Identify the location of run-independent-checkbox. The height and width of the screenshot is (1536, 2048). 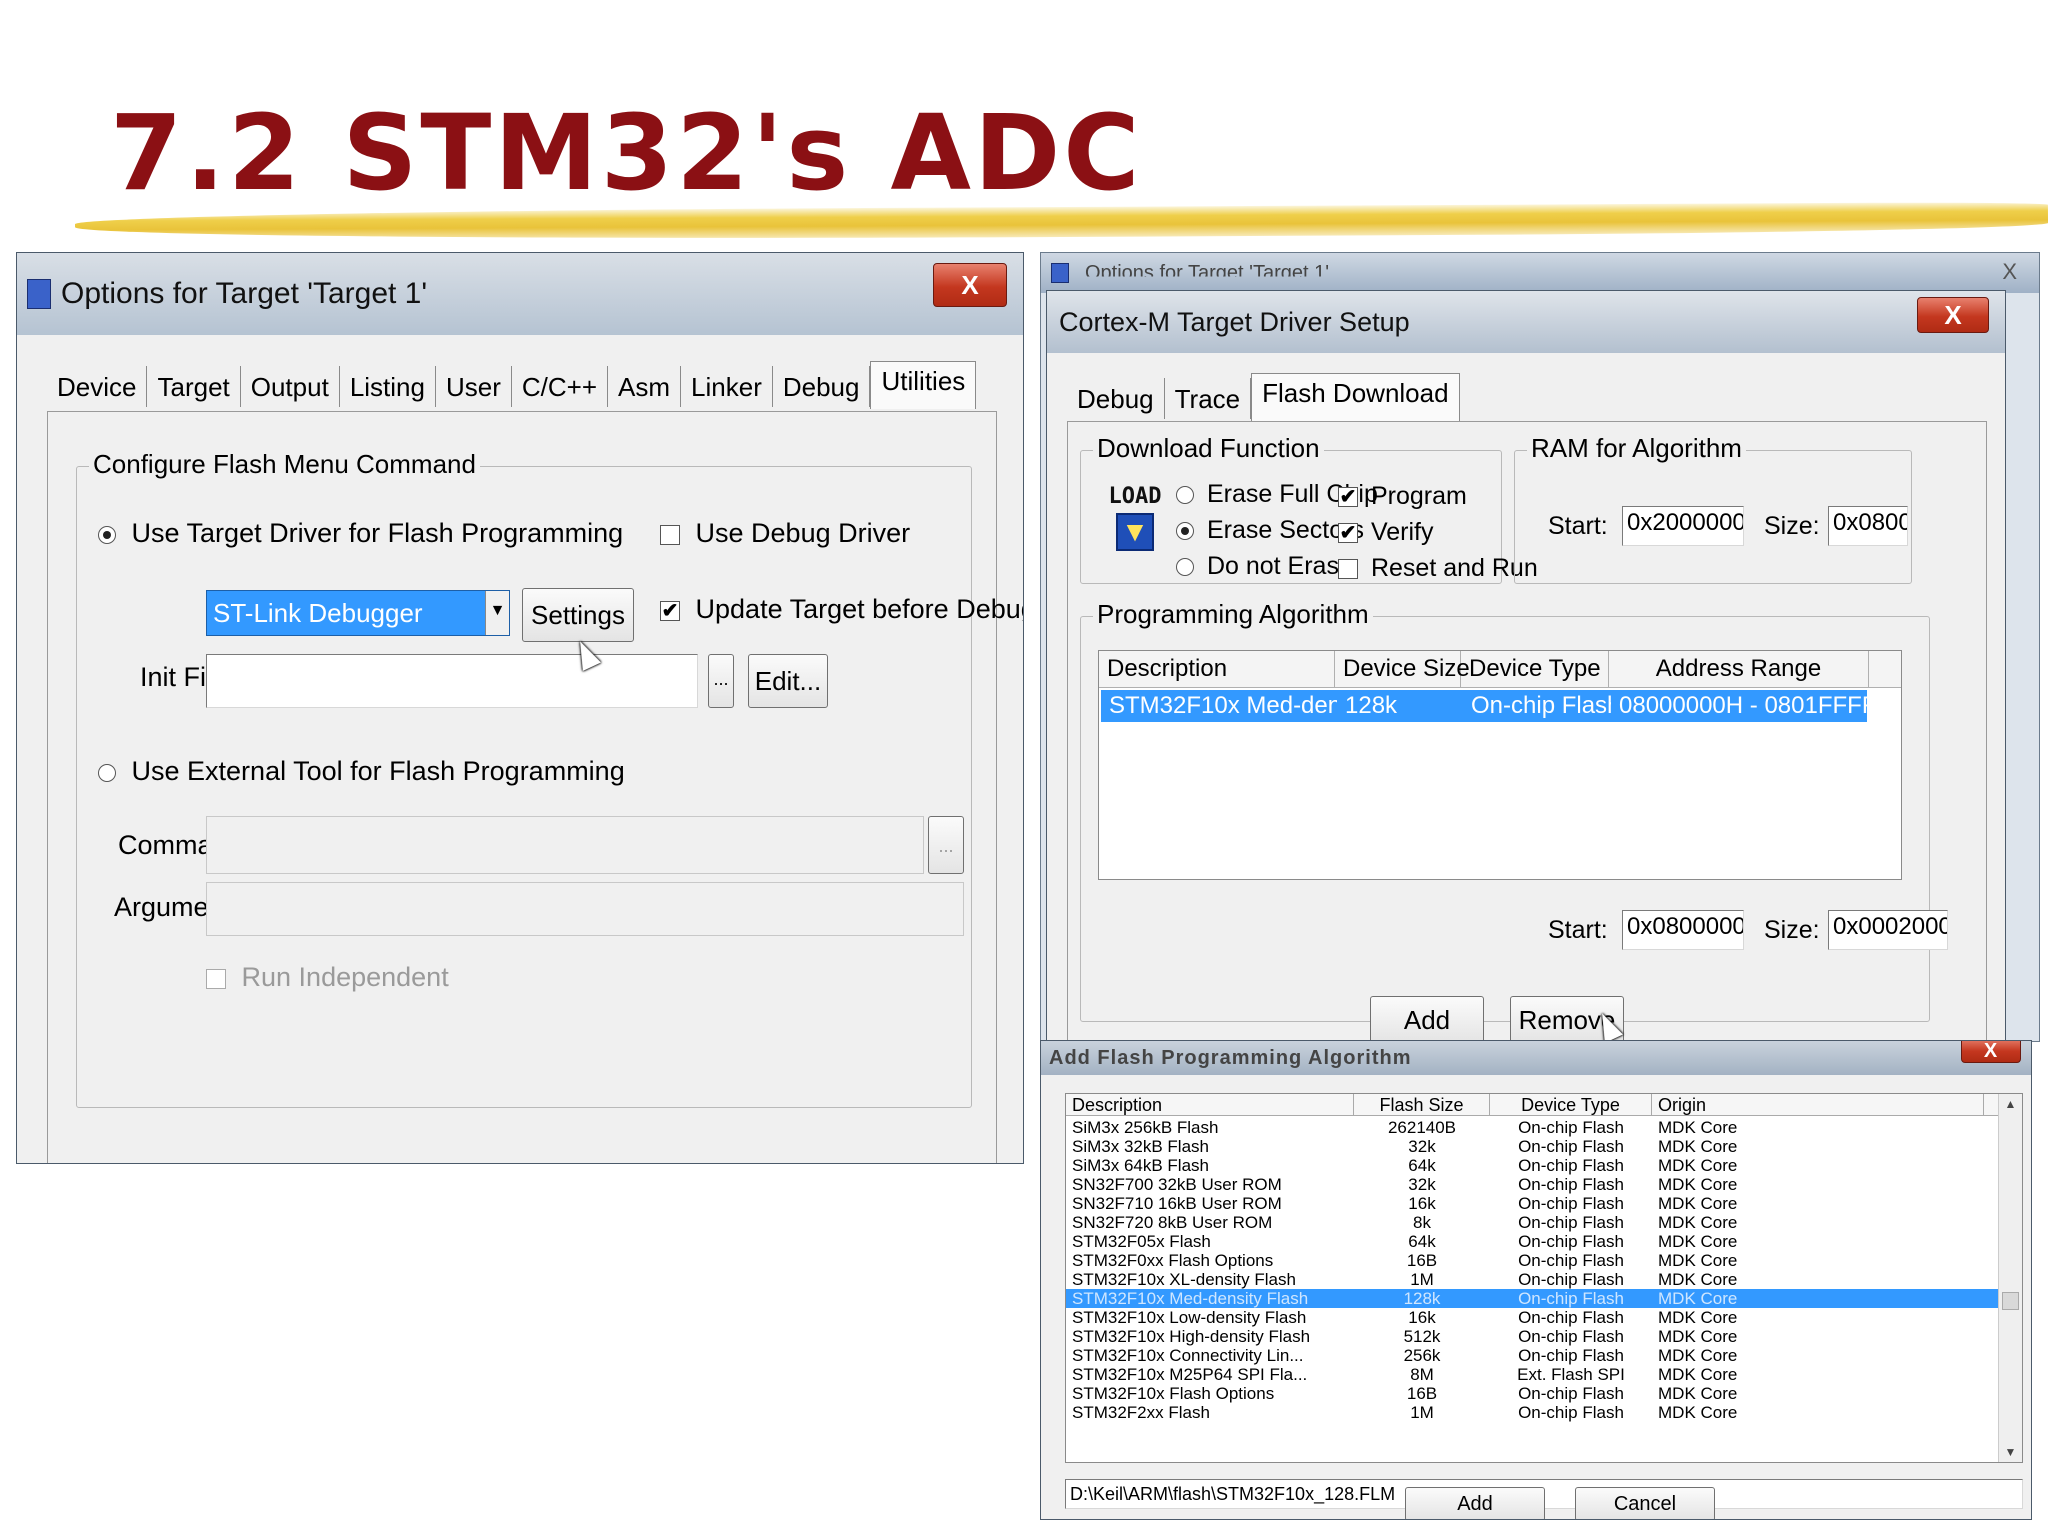
(216, 978).